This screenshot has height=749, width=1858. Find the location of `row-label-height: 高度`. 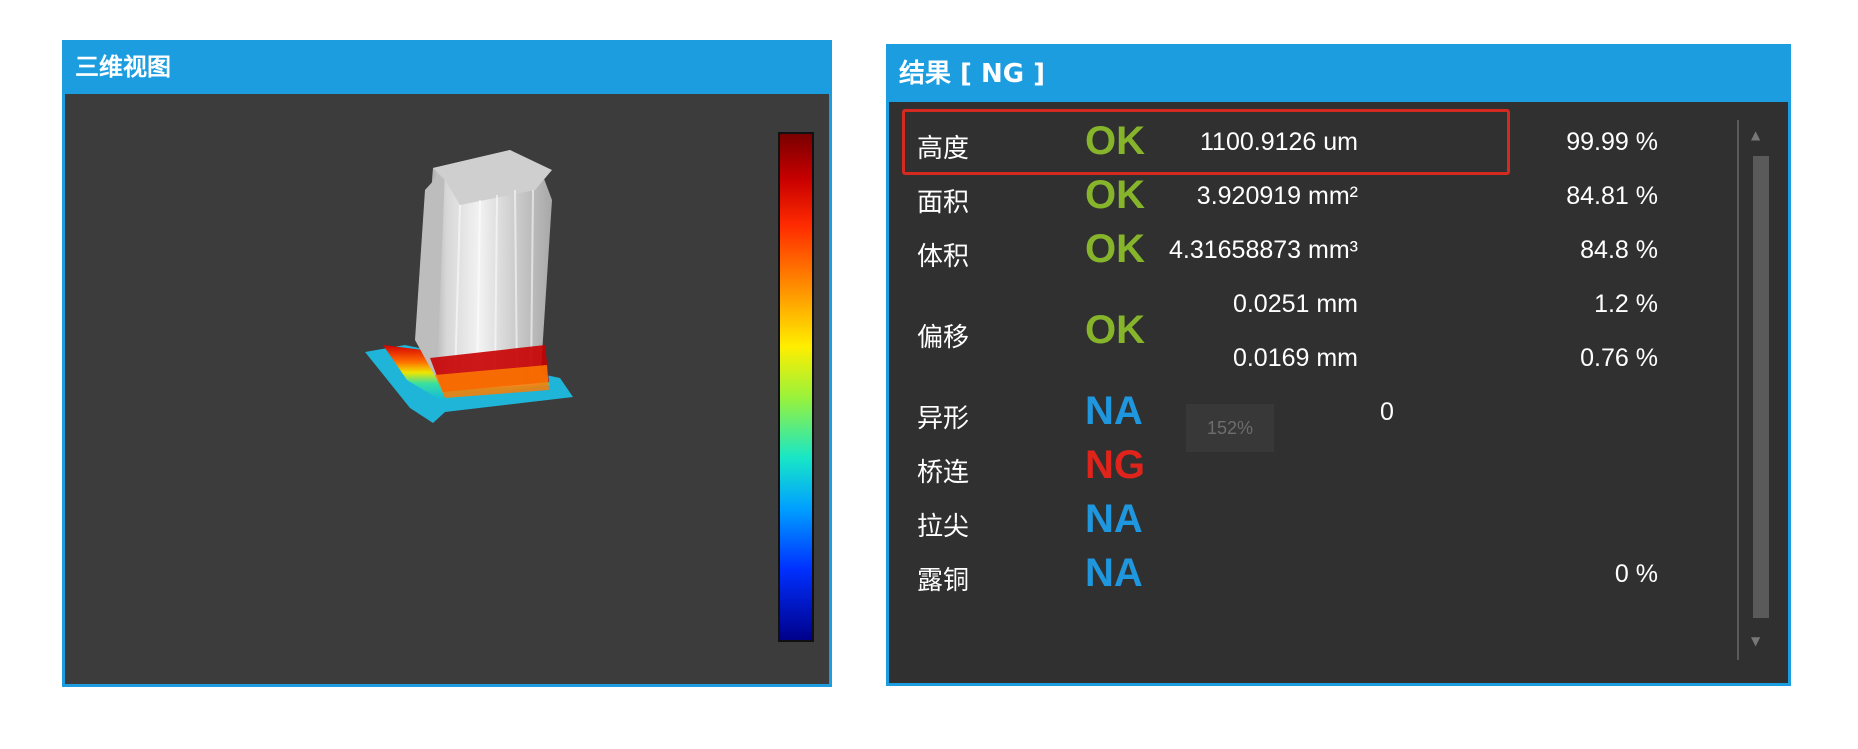

row-label-height: 高度 is located at coordinates (943, 149).